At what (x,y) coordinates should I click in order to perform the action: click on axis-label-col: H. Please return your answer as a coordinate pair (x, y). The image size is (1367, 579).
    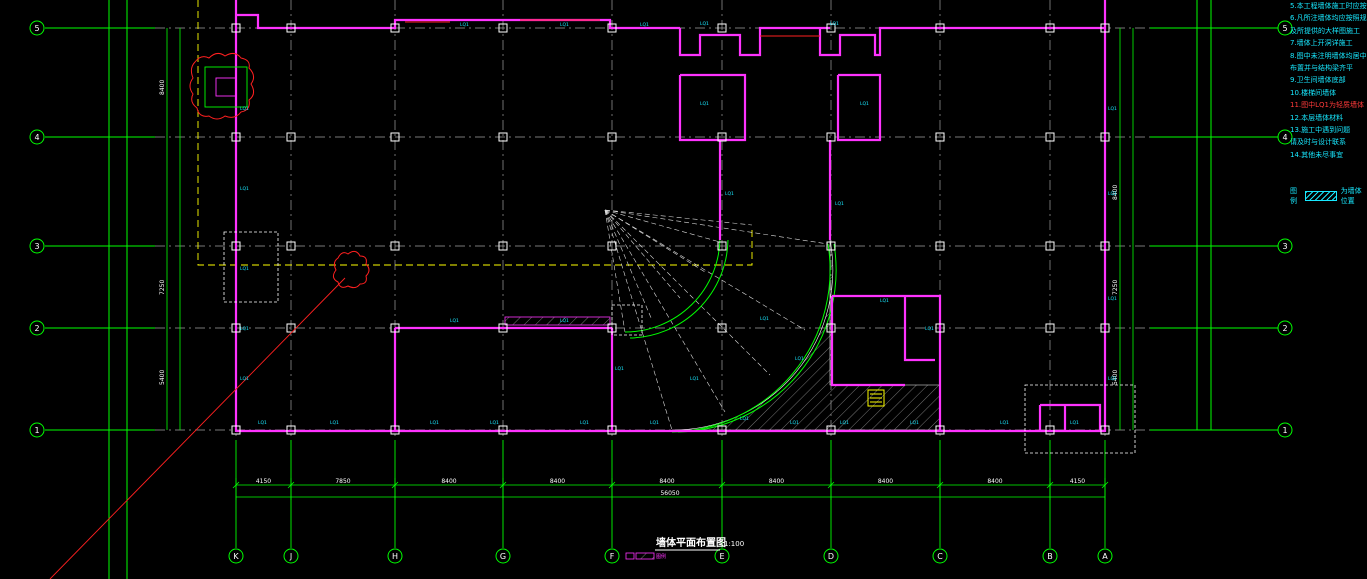
    Looking at the image, I should click on (395, 556).